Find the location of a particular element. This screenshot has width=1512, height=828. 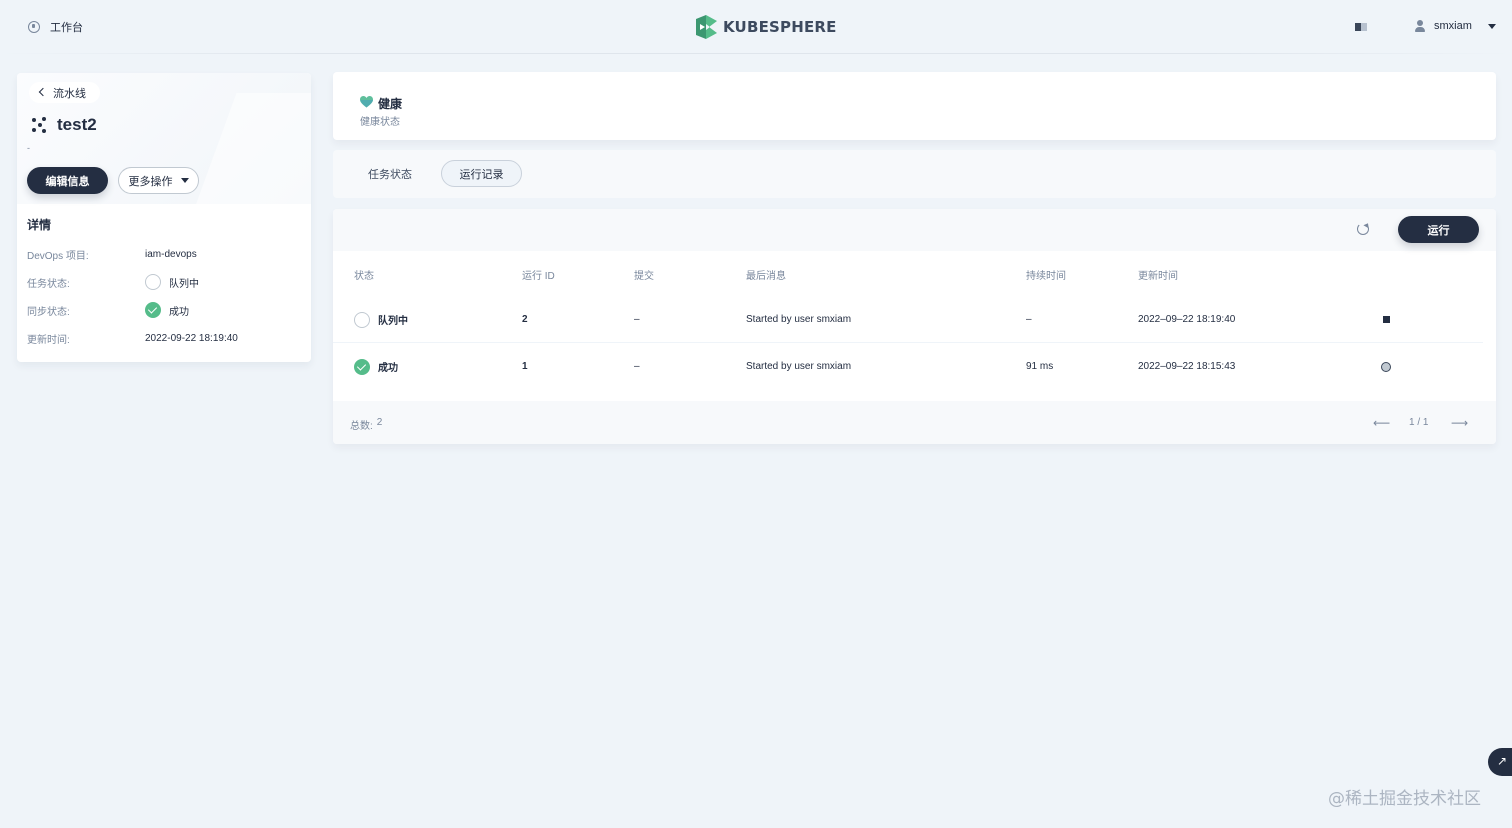

duration: 91 ms is located at coordinates (1040, 366).